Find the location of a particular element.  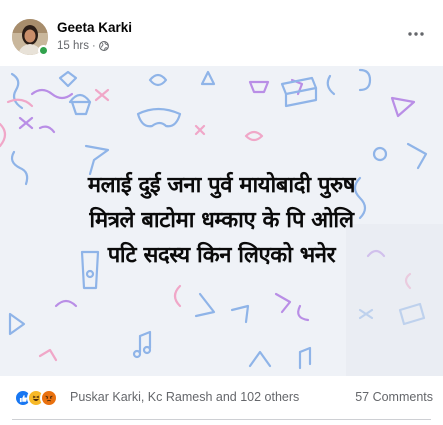

more-horizontal-icon is located at coordinates (416, 34).